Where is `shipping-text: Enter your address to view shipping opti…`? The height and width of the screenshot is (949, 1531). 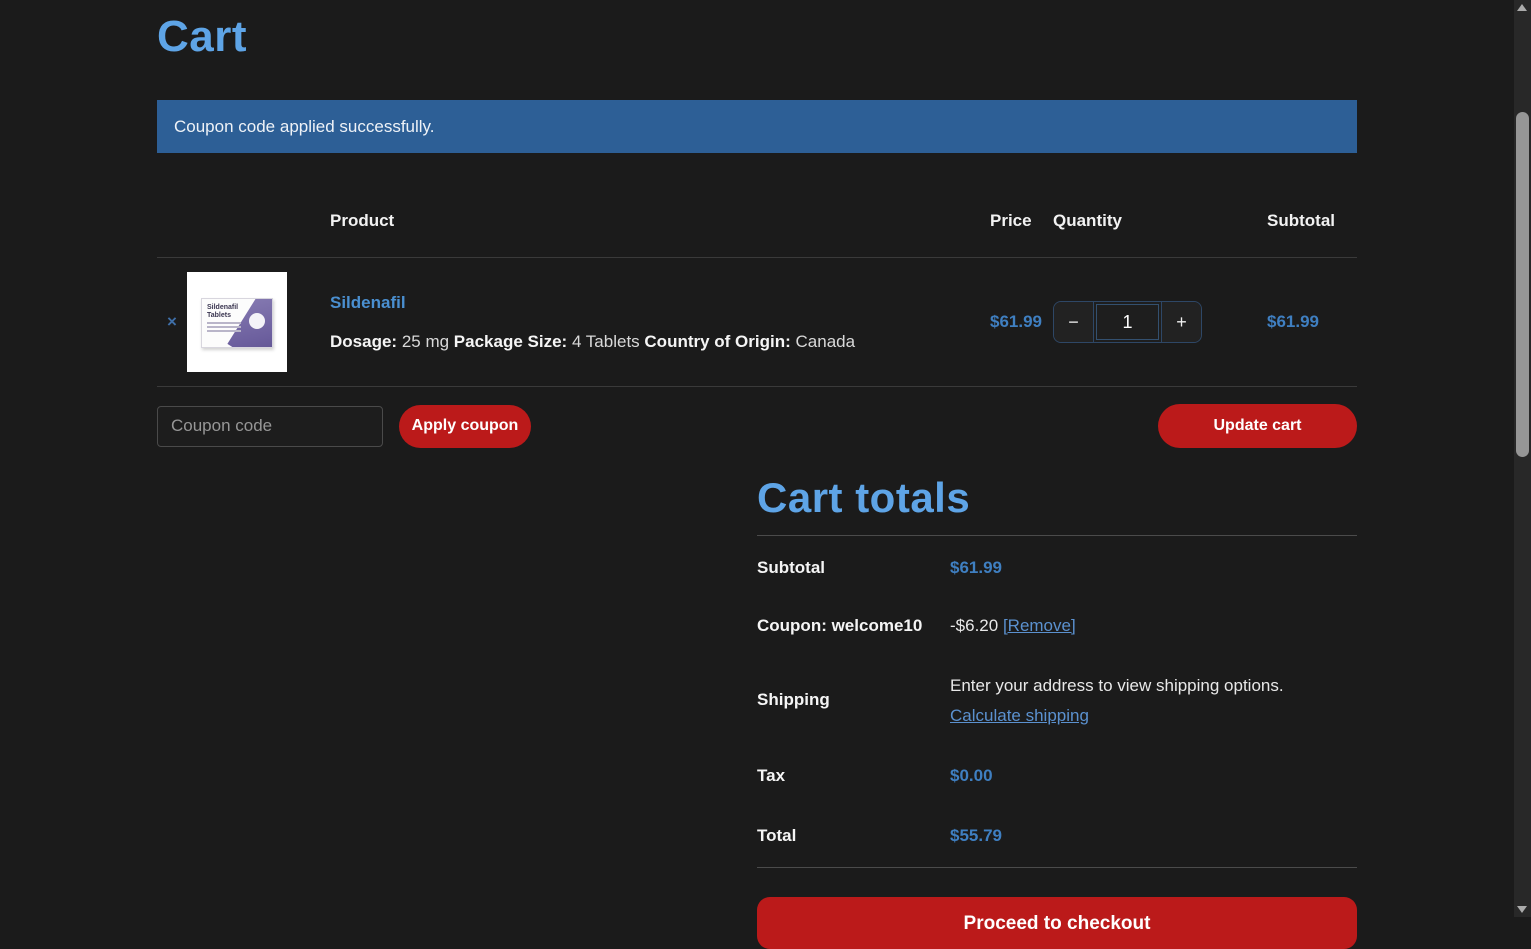
shipping-text: Enter your address to view shipping opti… is located at coordinates (1117, 685).